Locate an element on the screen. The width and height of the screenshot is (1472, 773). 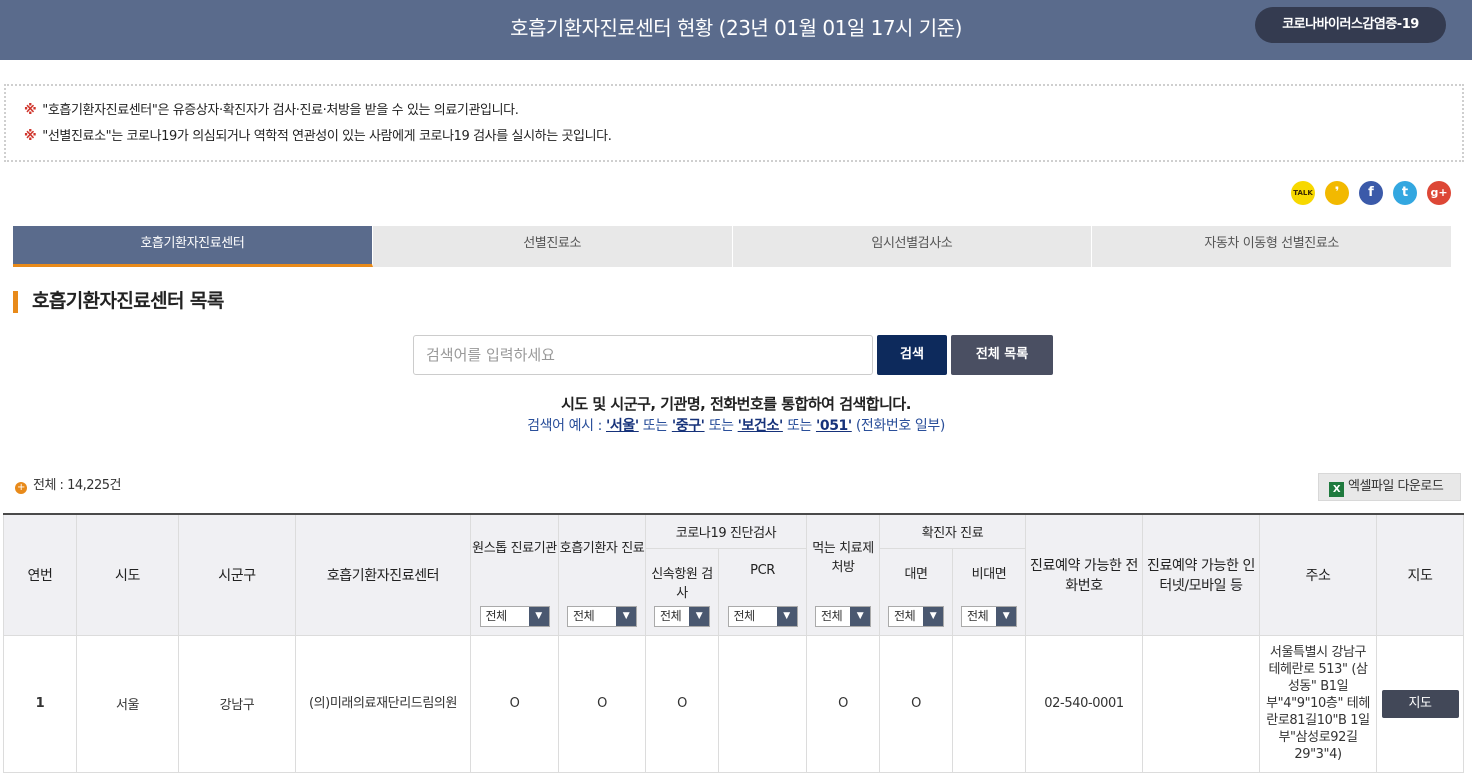
cell-sigungu: 강남구 is located at coordinates (237, 703).